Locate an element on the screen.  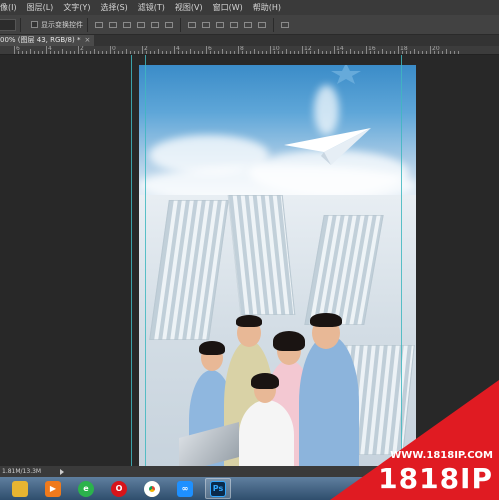
menu-item: 视图(V) is located at coordinates (189, 7).